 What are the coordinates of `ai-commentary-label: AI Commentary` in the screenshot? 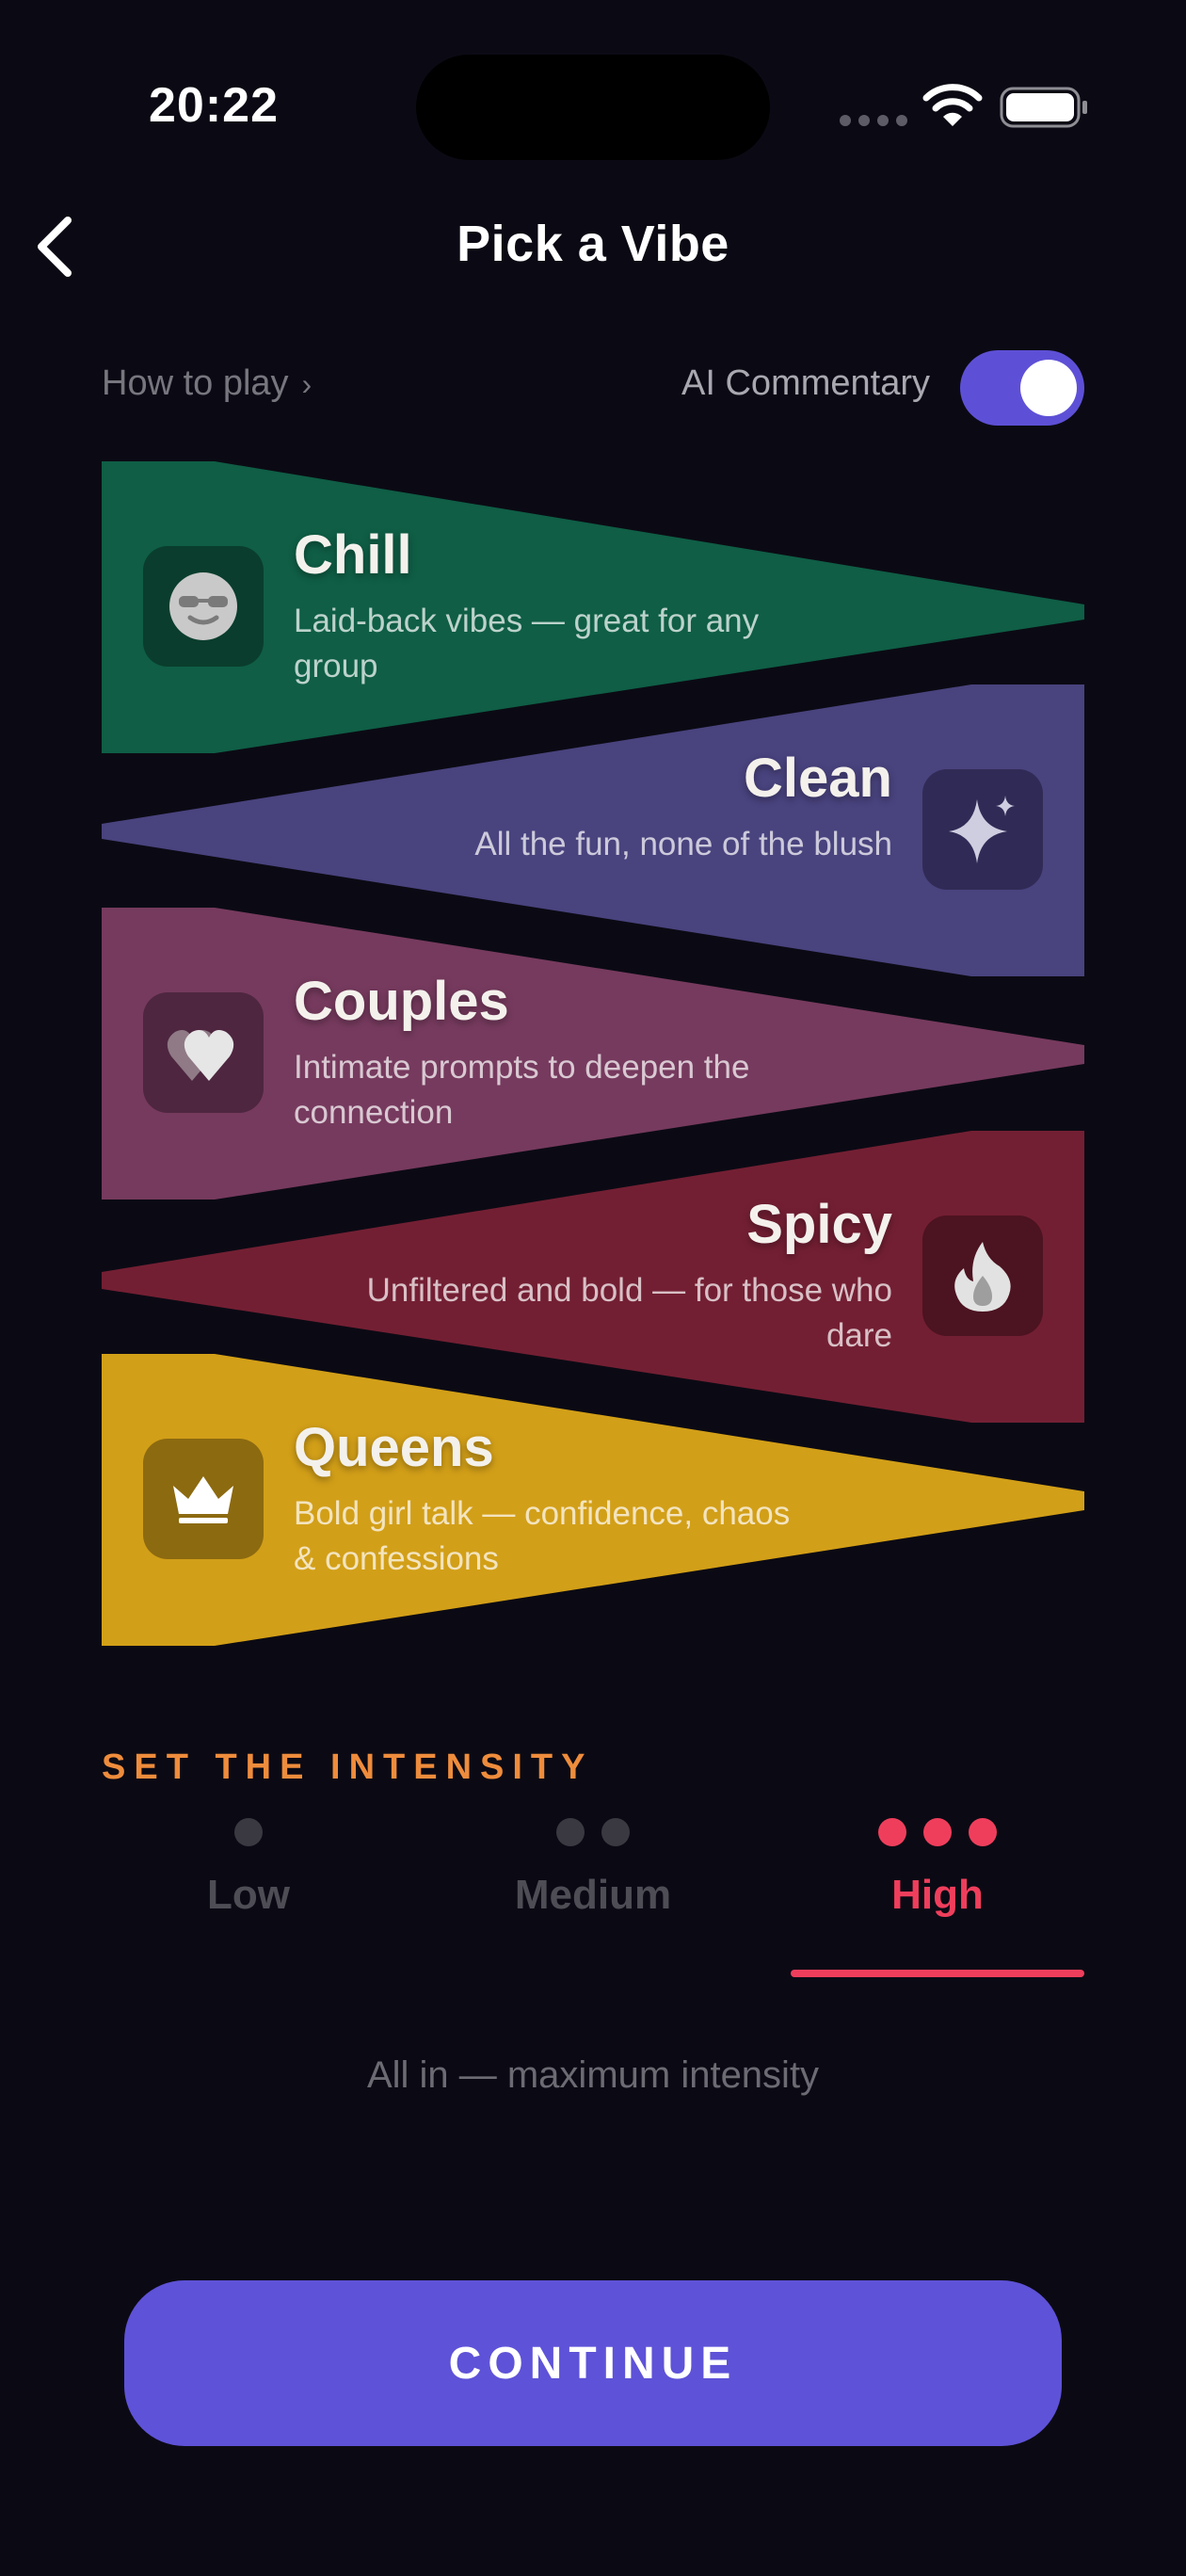 It's located at (805, 383).